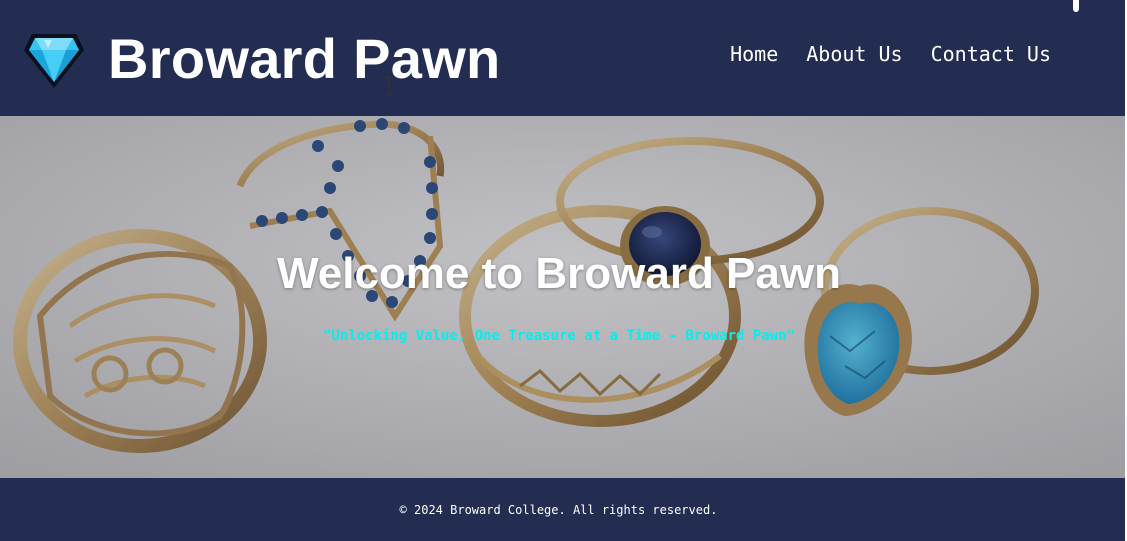 This screenshot has width=1127, height=541. Describe the element at coordinates (754, 54) in the screenshot. I see `nav-home-link: Home` at that location.